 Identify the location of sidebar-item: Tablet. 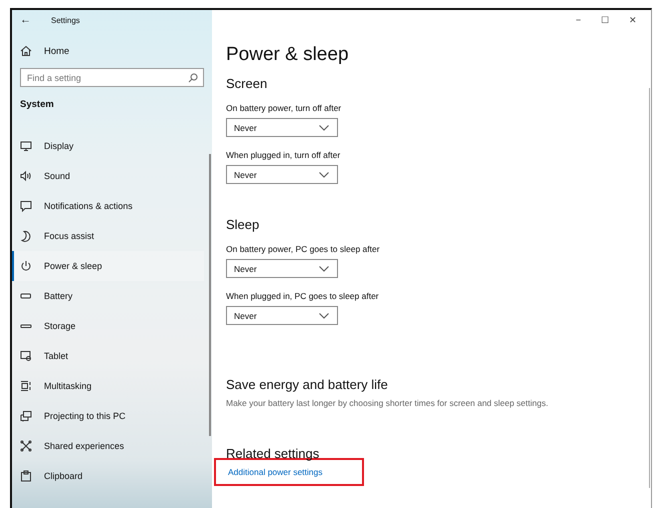
(108, 356).